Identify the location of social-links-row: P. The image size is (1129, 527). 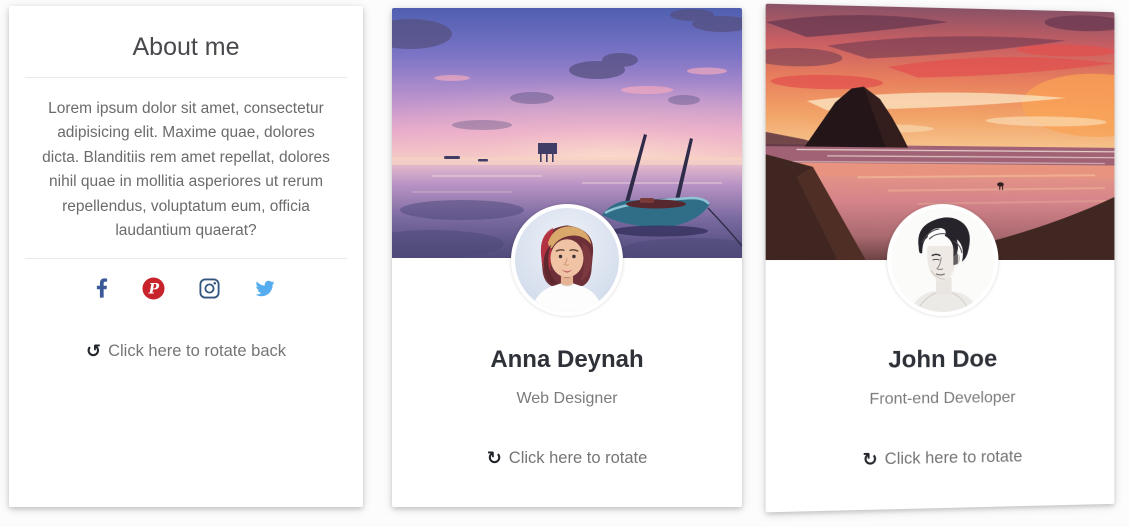
(186, 288).